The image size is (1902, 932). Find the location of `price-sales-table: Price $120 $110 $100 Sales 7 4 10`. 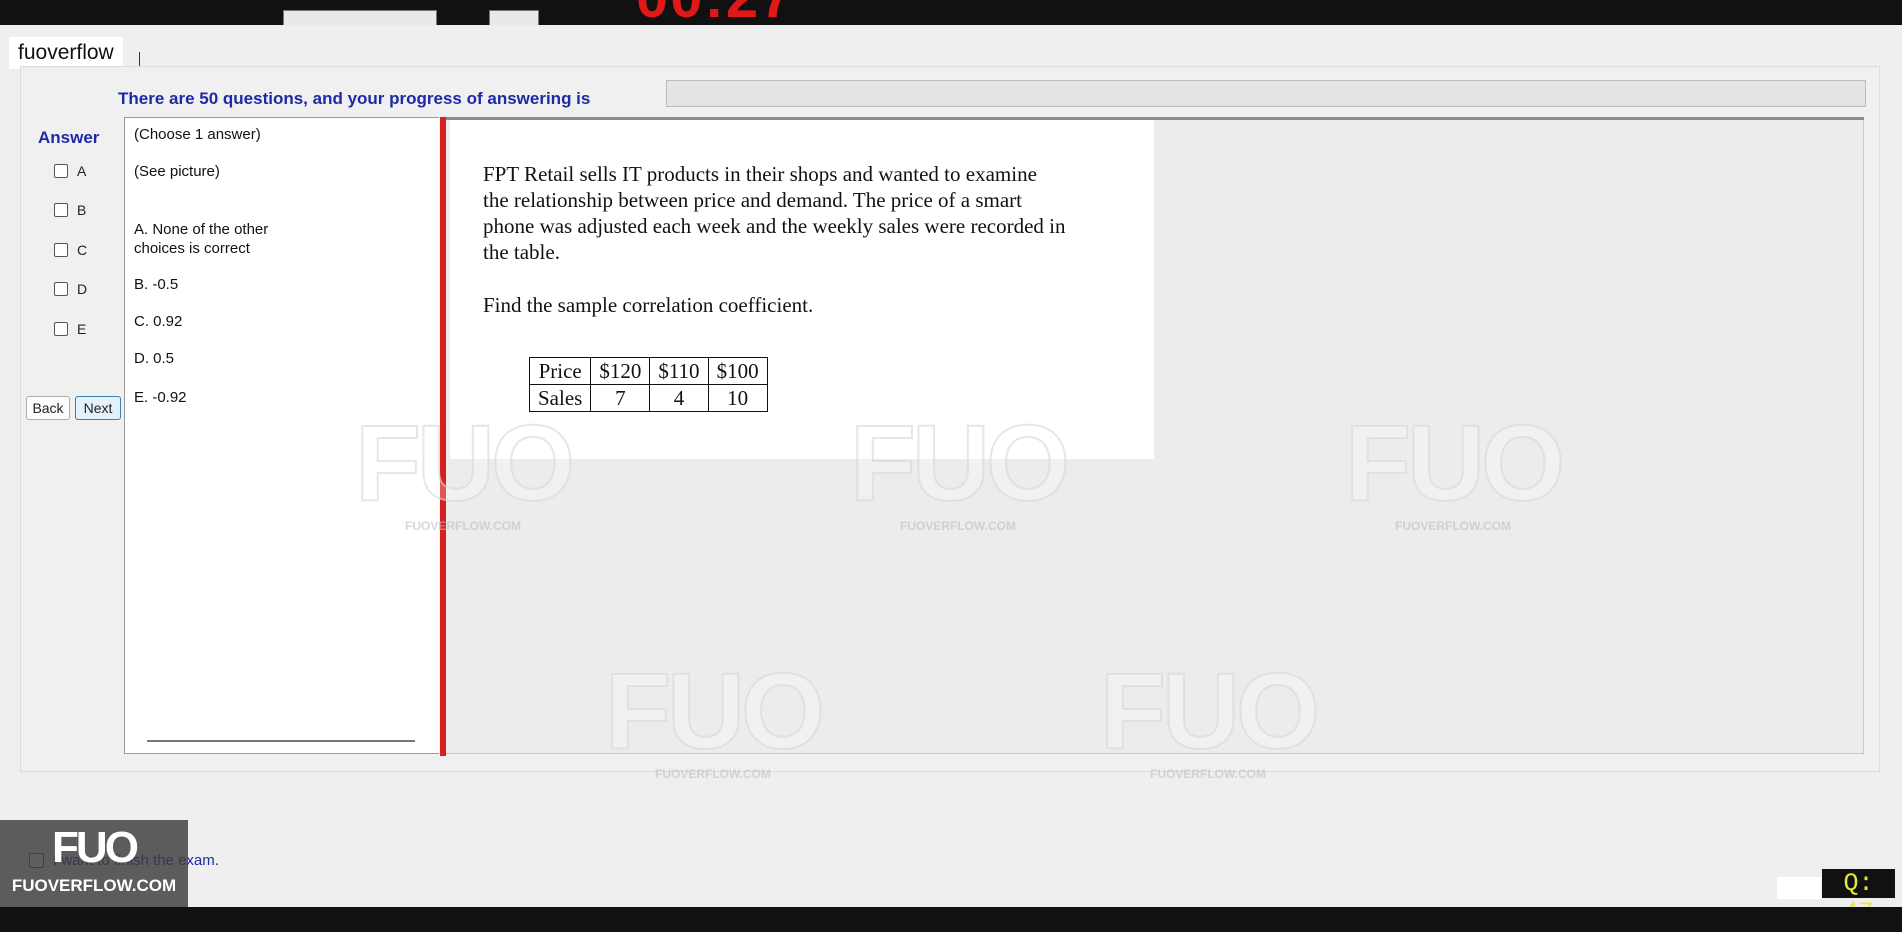

price-sales-table: Price $120 $110 $100 Sales 7 4 10 is located at coordinates (648, 384).